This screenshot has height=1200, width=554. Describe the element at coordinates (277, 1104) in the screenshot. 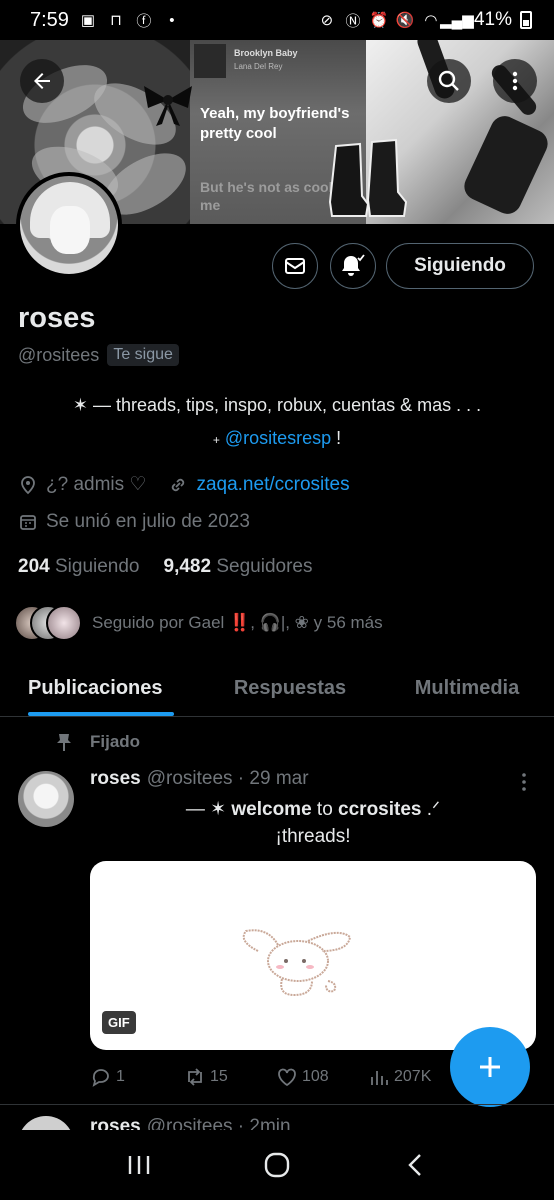

I see `post-divider` at that location.